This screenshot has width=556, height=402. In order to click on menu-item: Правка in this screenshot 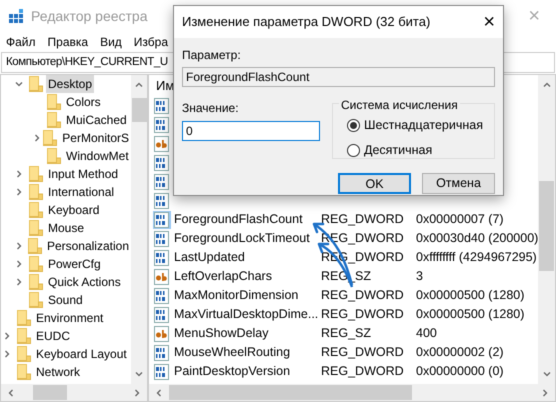, I will do `click(68, 42)`.